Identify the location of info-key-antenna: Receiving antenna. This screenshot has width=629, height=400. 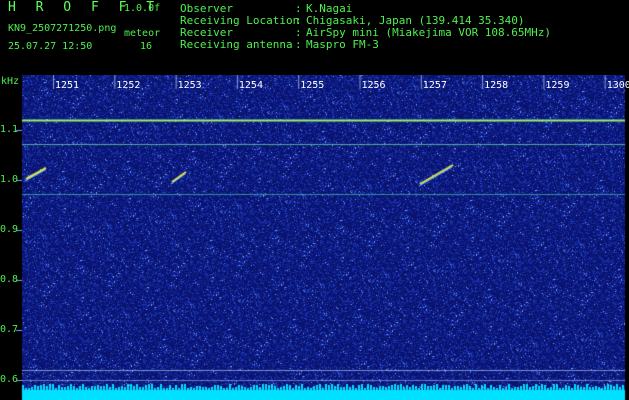
(236, 44).